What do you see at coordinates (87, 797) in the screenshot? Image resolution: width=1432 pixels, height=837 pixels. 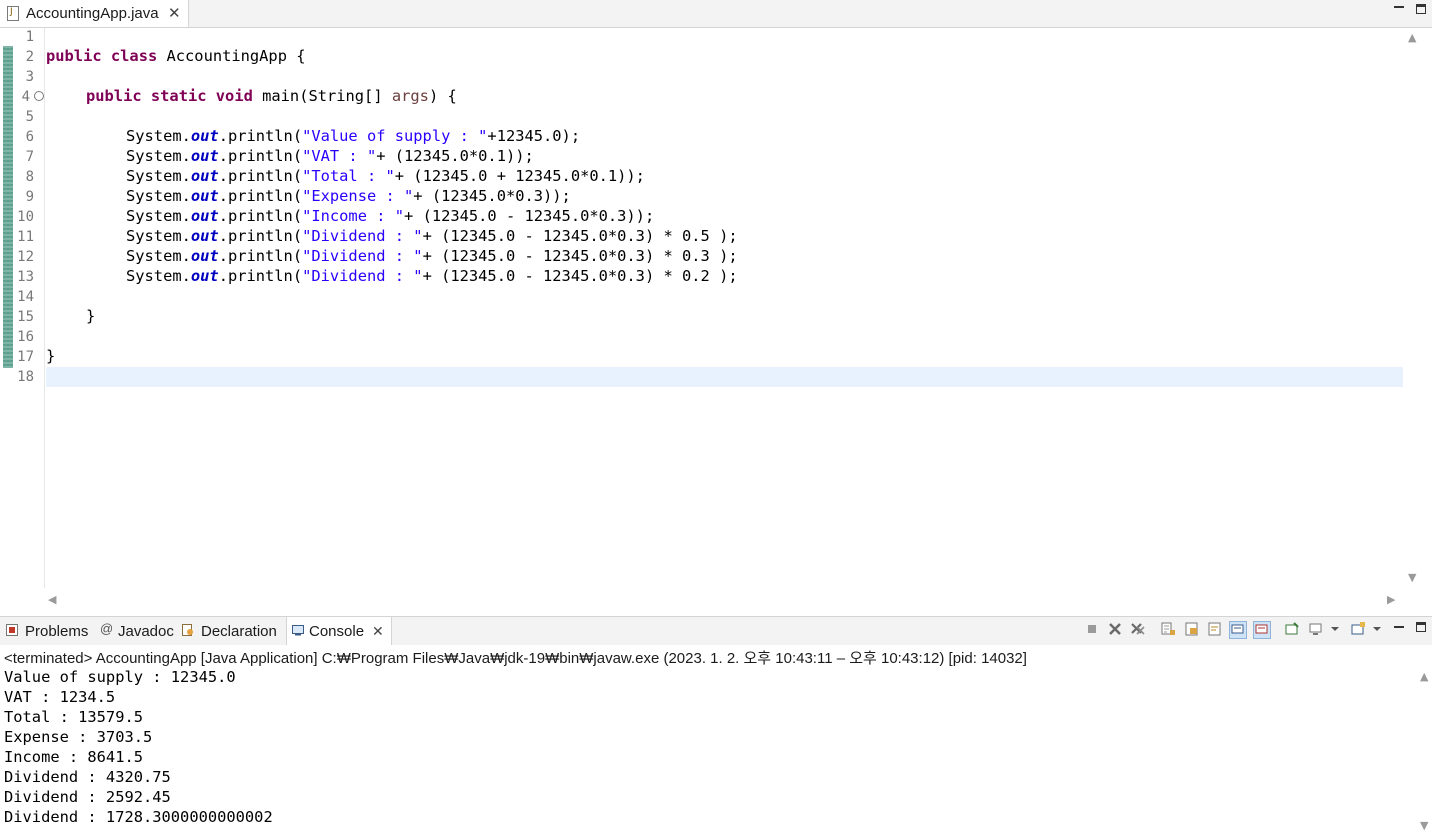 I see `console-line: Dividend : 2592.45` at bounding box center [87, 797].